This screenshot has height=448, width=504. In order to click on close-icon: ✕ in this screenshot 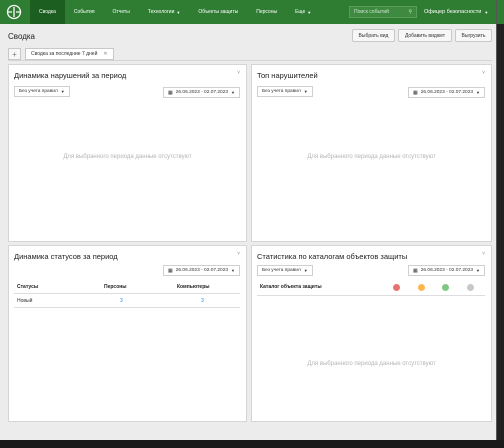, I will do `click(105, 54)`.